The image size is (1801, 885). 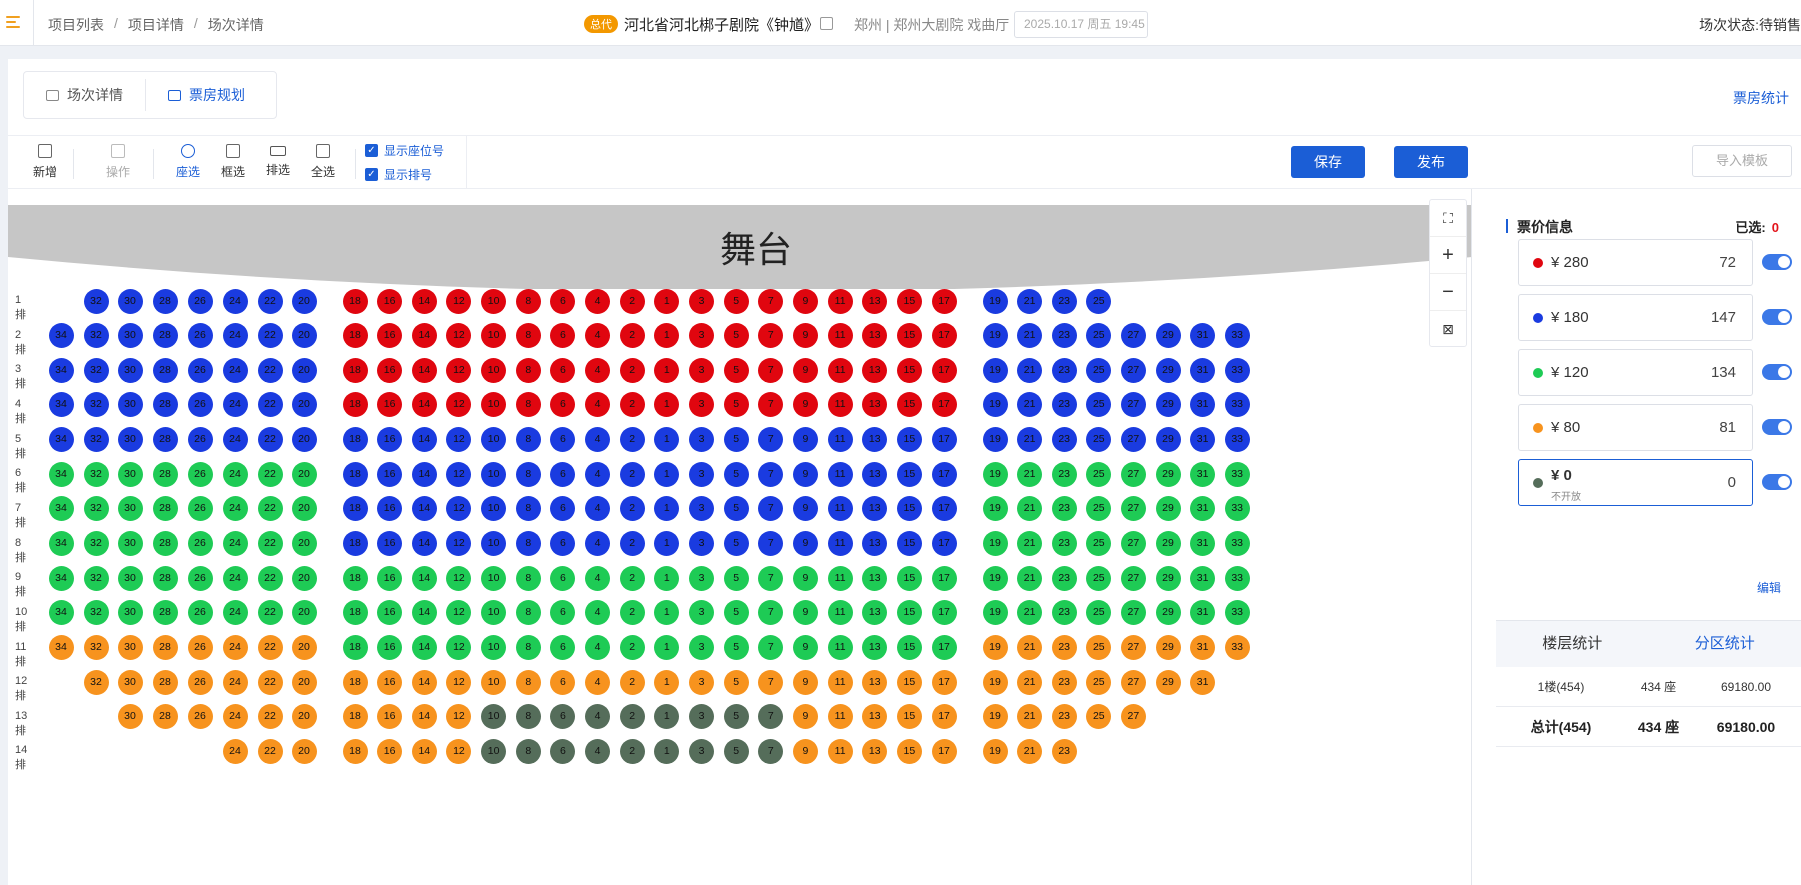 What do you see at coordinates (118, 162) in the screenshot?
I see `operate-tool: 操作` at bounding box center [118, 162].